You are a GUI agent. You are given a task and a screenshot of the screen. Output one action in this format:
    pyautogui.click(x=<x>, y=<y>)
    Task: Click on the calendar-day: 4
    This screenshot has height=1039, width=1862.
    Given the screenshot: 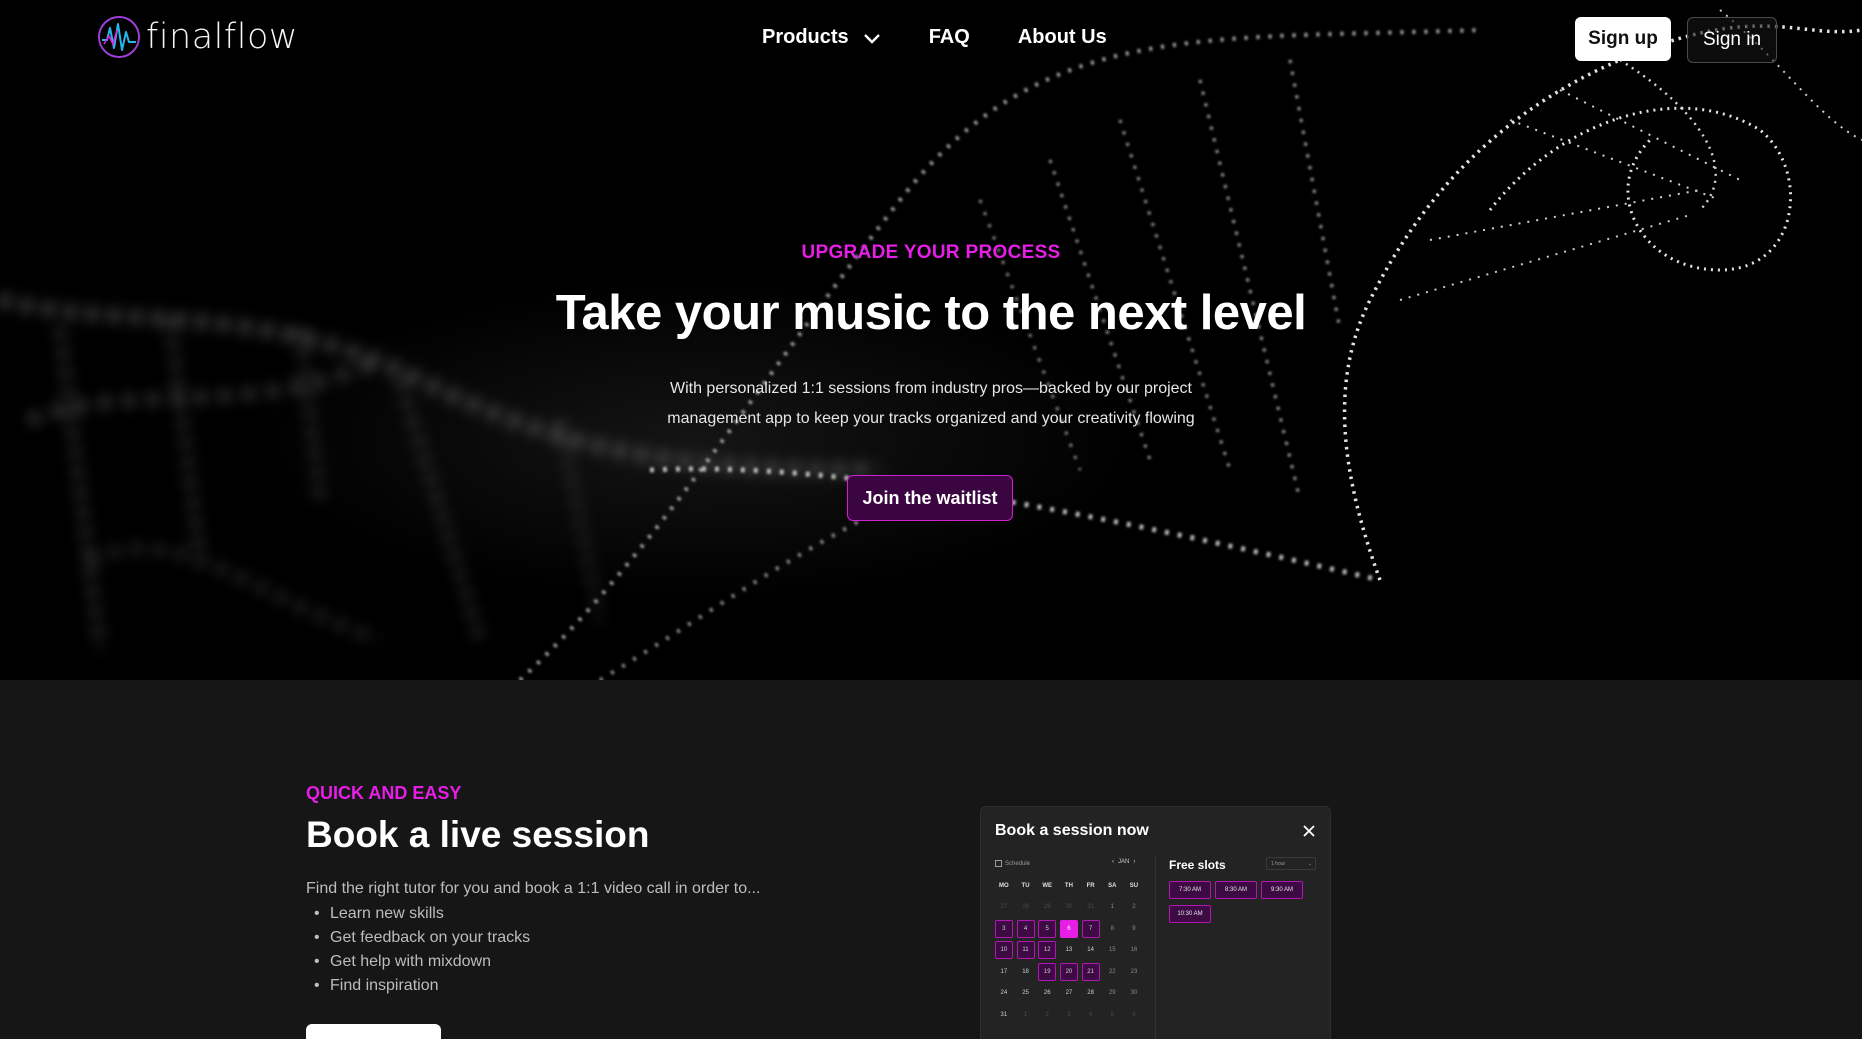 What is the action you would take?
    pyautogui.click(x=1026, y=929)
    